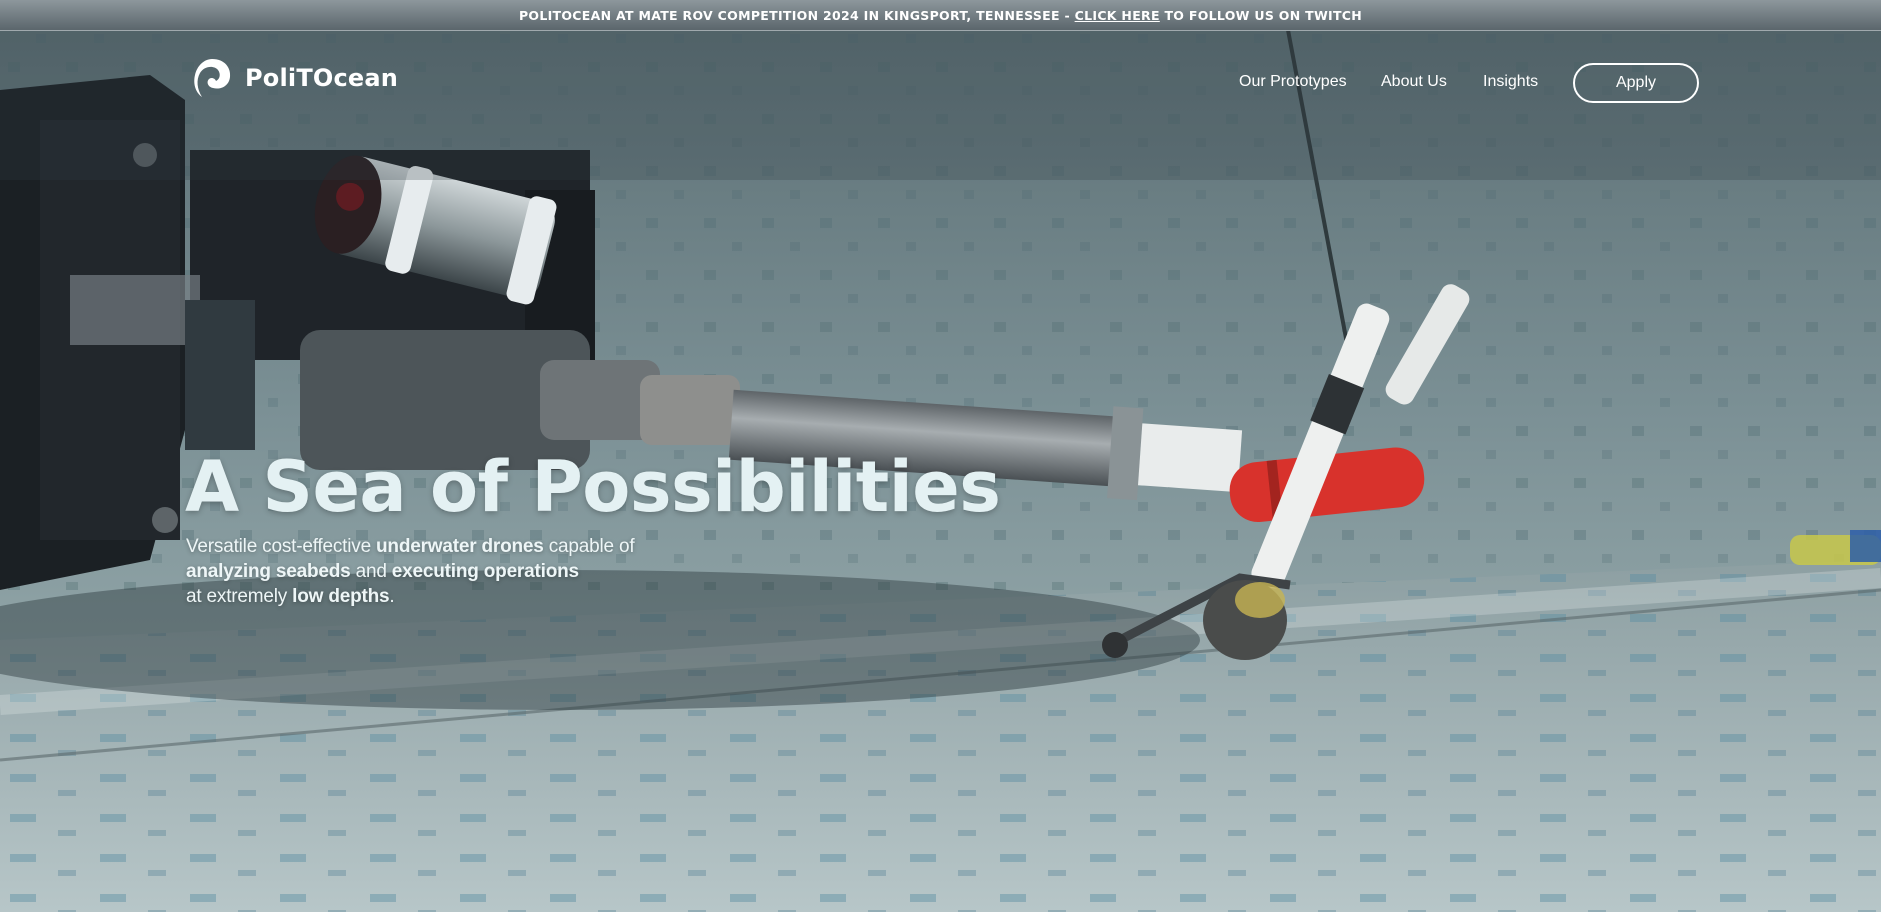 This screenshot has height=912, width=1881. Describe the element at coordinates (322, 78) in the screenshot. I see `brand-name: PoliTOcean` at that location.